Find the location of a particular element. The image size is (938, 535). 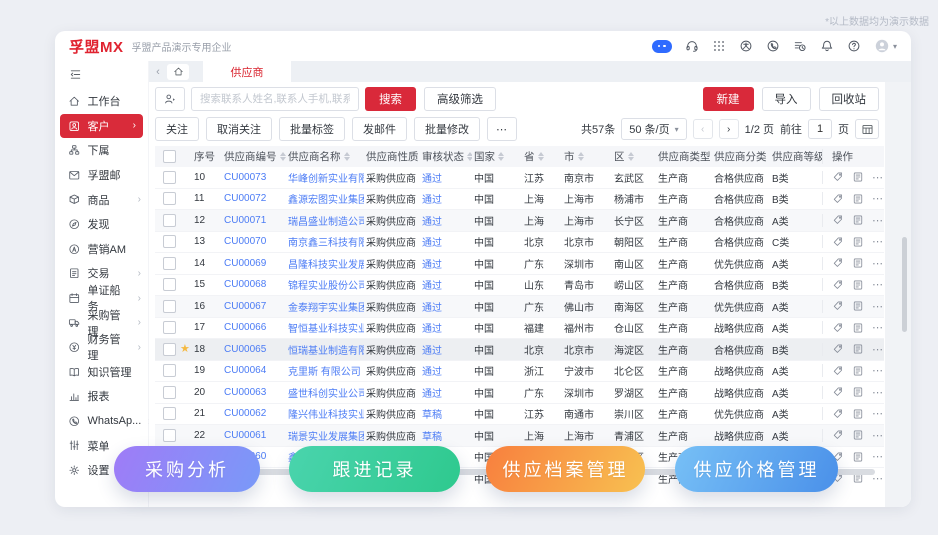

vertical-scrollbar is located at coordinates (904, 284).